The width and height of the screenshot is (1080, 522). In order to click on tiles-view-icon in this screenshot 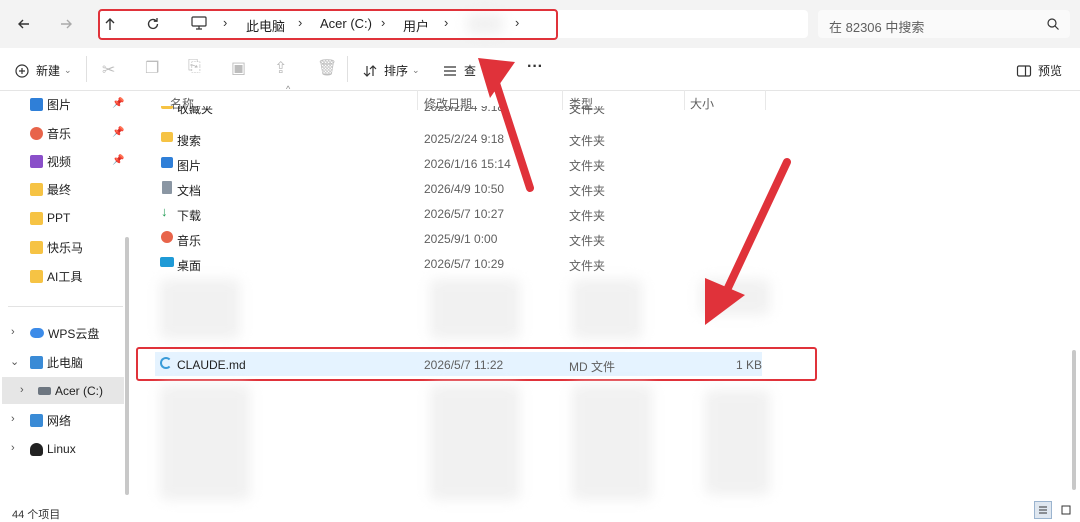, I will do `click(1066, 510)`.